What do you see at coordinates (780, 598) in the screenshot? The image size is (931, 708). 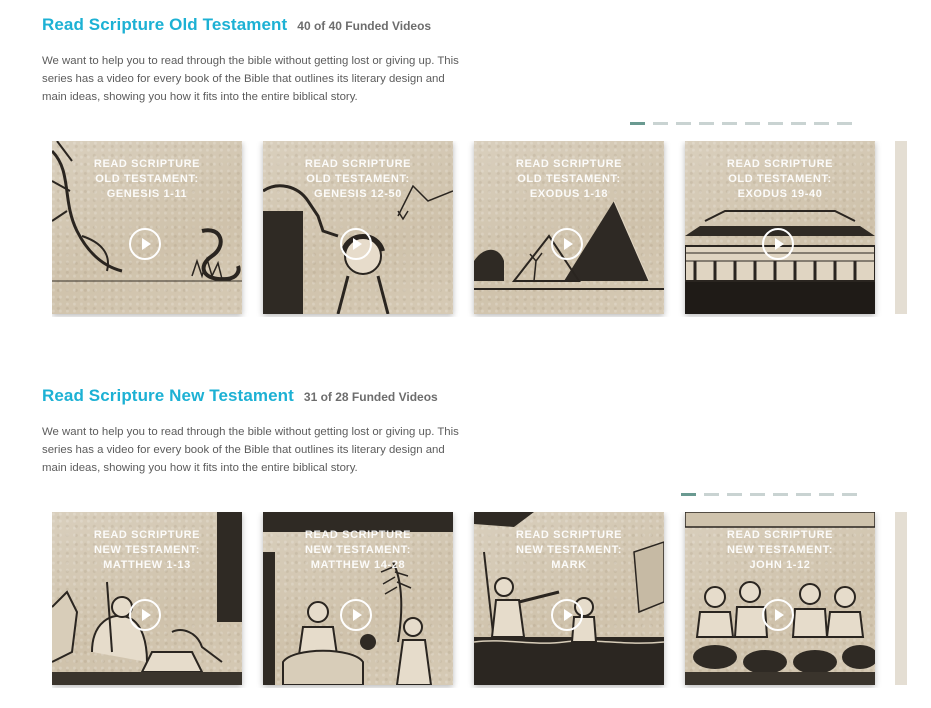 I see `video-card: READ SCRIPTURE NEW TESTAMENT: JOHN 1-12` at bounding box center [780, 598].